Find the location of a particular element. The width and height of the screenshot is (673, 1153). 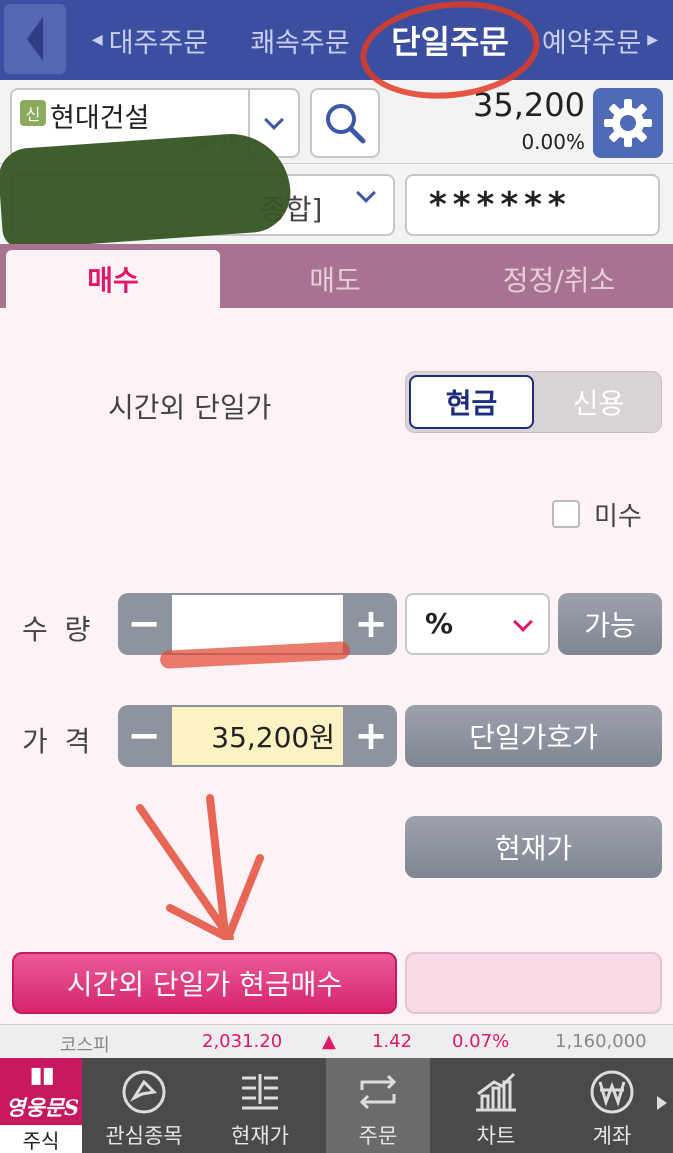

search-icon is located at coordinates (346, 124).